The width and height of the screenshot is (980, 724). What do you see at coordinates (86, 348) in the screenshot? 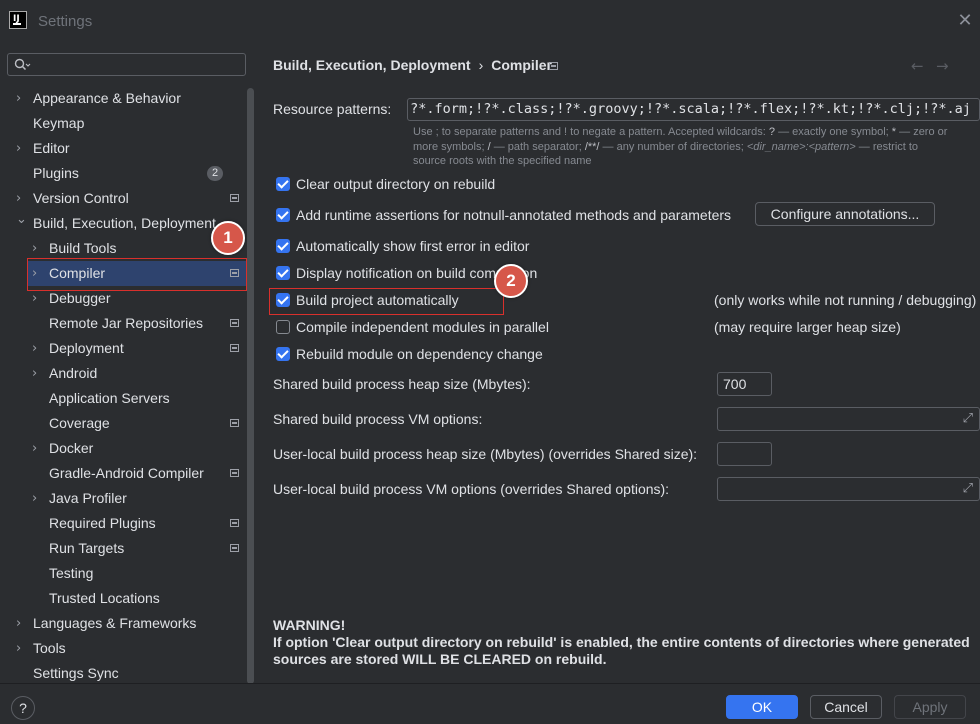
I see `sidebar-item-label: Deployment` at bounding box center [86, 348].